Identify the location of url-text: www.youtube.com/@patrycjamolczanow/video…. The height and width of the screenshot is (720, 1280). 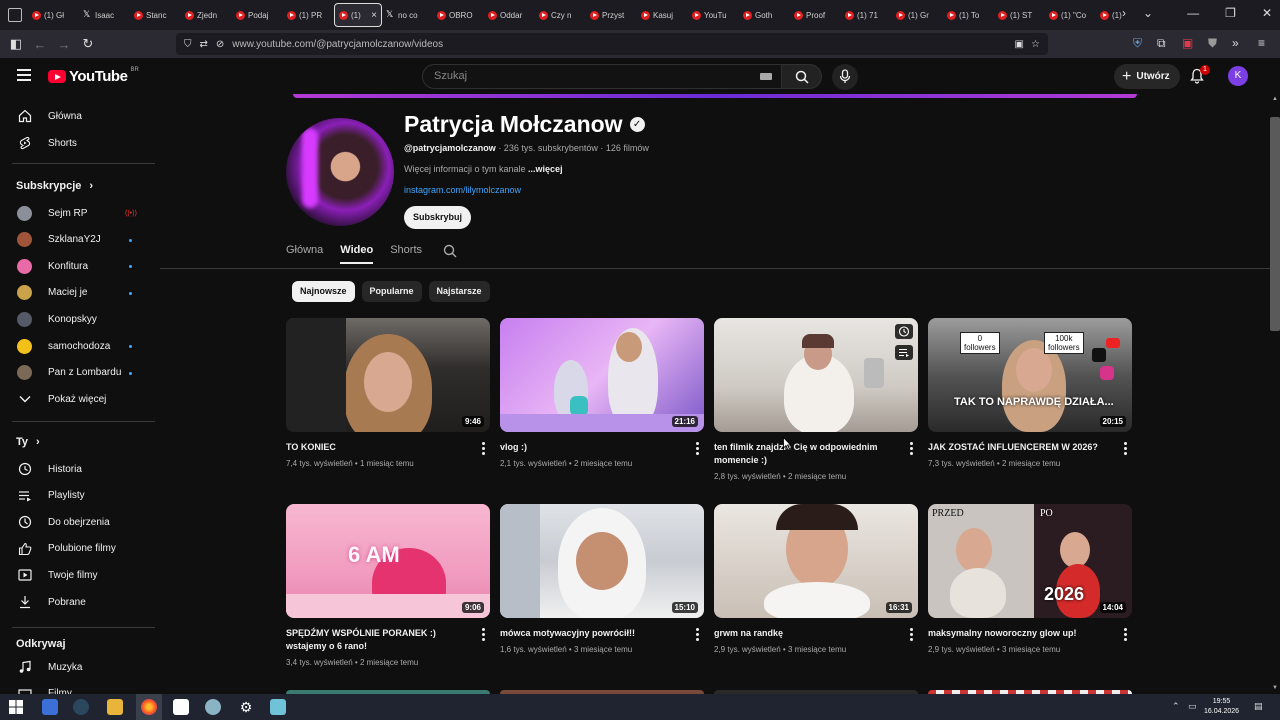
(337, 44).